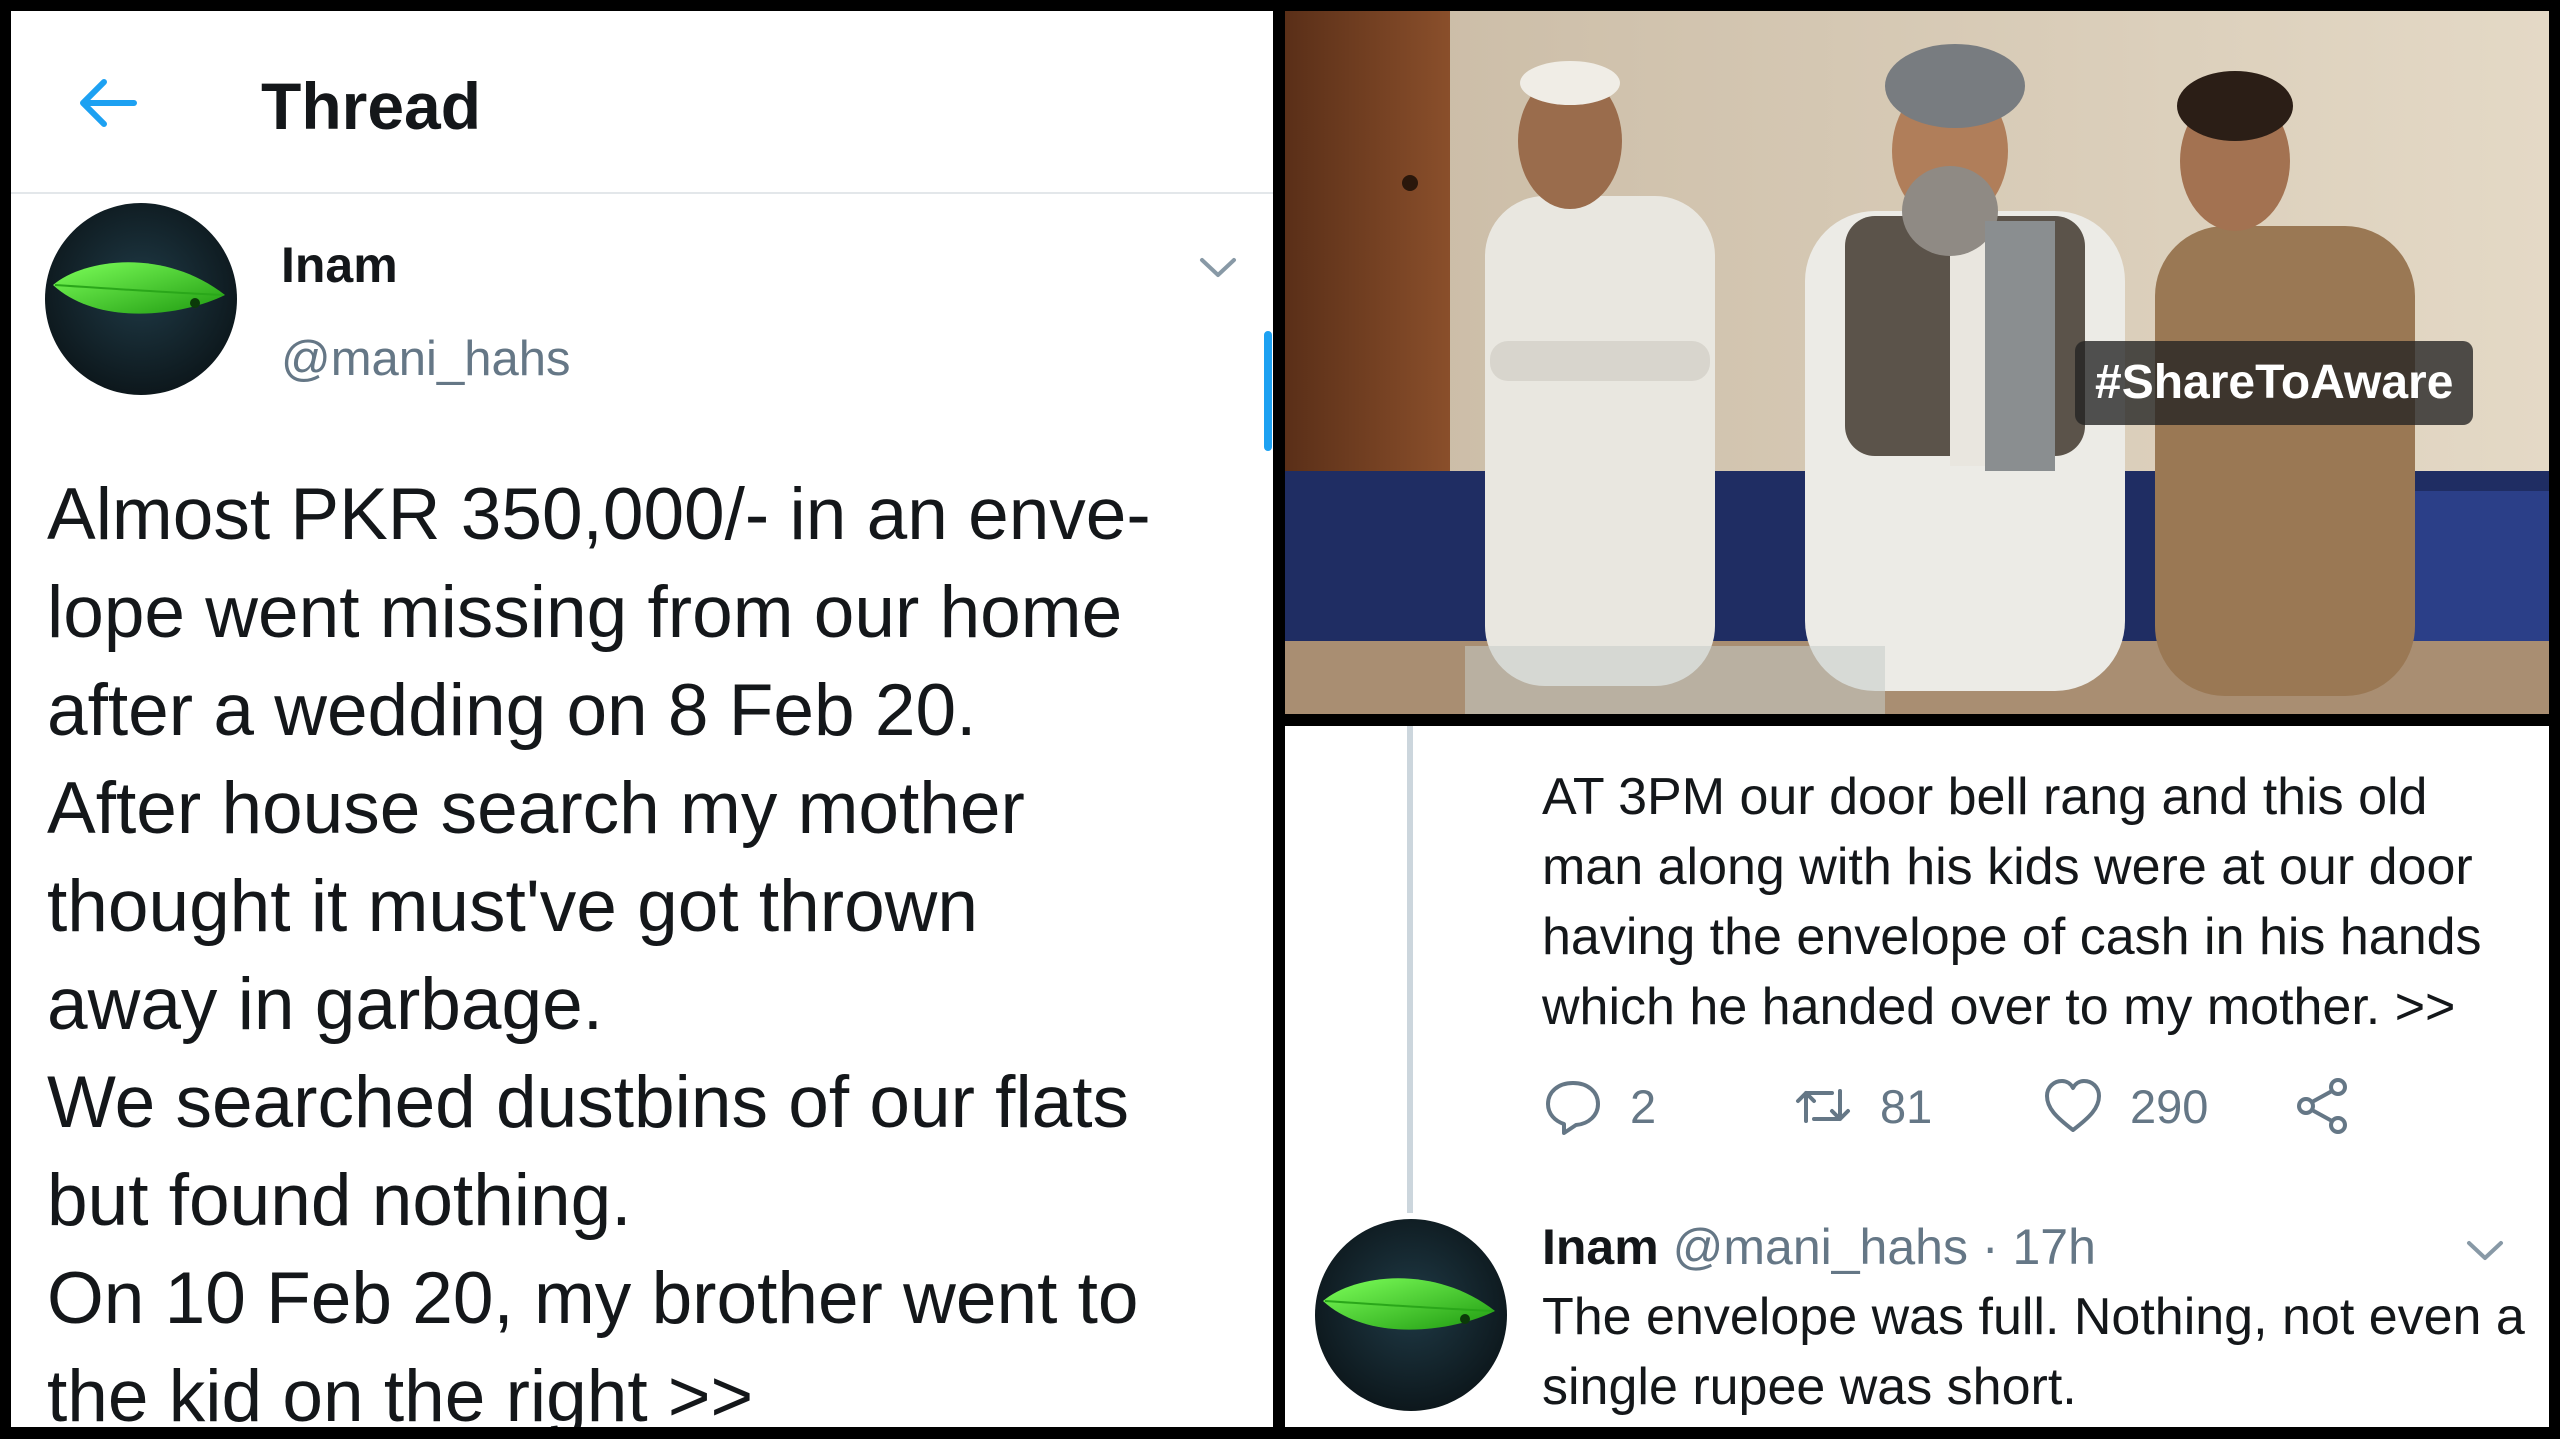 The height and width of the screenshot is (1439, 2560). I want to click on heart-icon, so click(2073, 1105).